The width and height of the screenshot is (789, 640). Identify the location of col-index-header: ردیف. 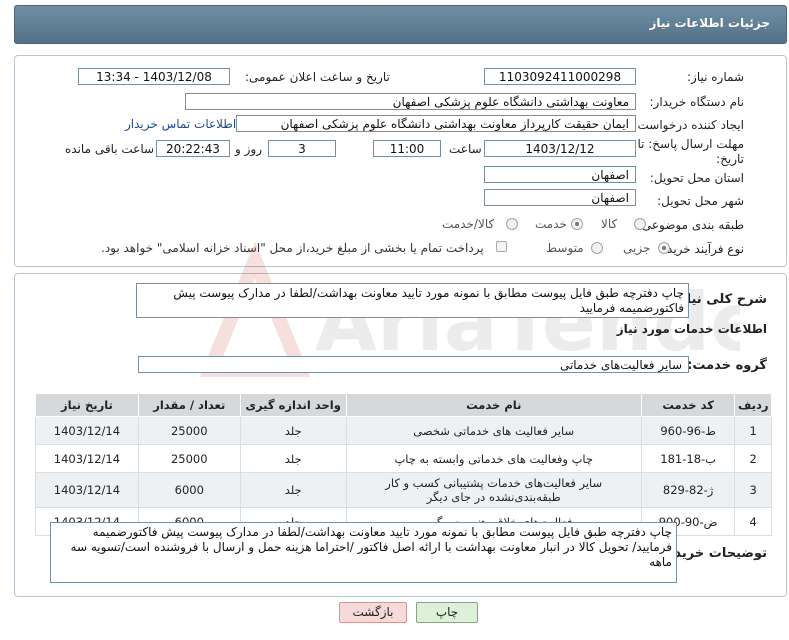
(753, 405).